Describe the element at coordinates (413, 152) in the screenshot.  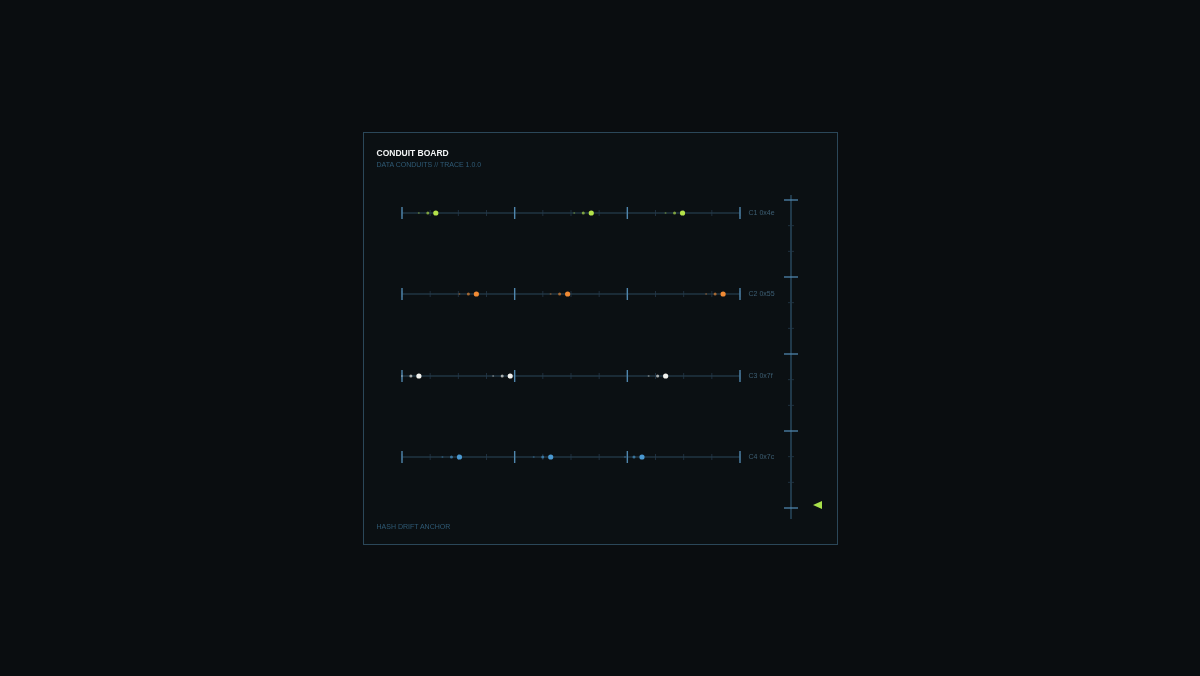
I see `board-title: CONDUIT BOARD` at that location.